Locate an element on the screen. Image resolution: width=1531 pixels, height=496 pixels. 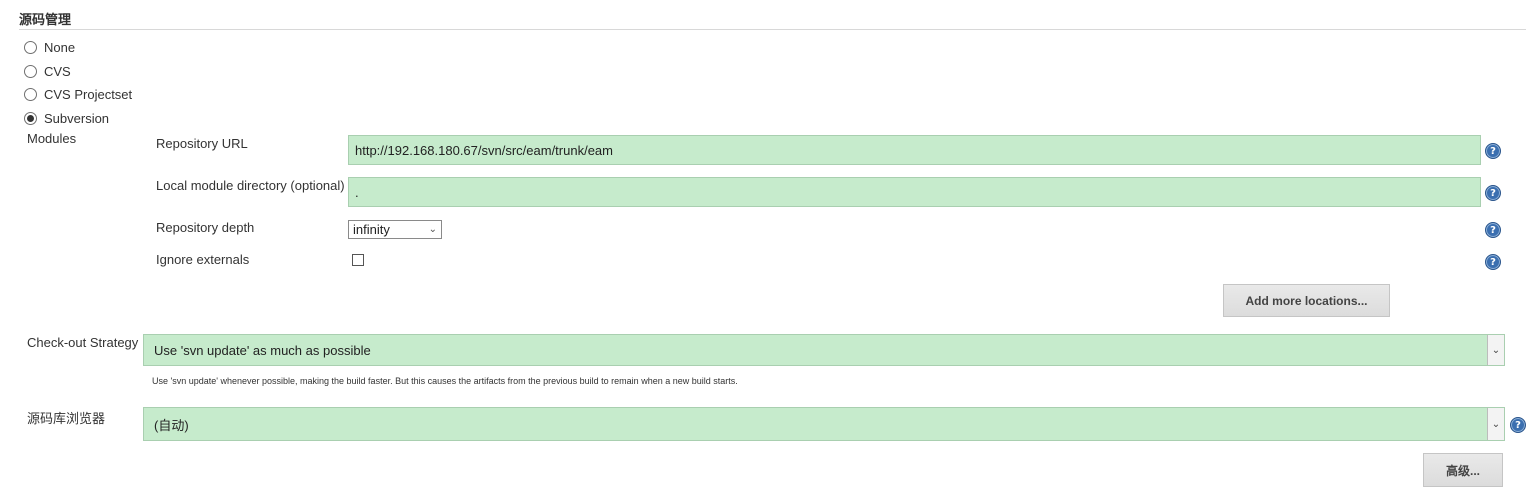
repository-browser-label: 源码库浏览器 is located at coordinates (66, 418).